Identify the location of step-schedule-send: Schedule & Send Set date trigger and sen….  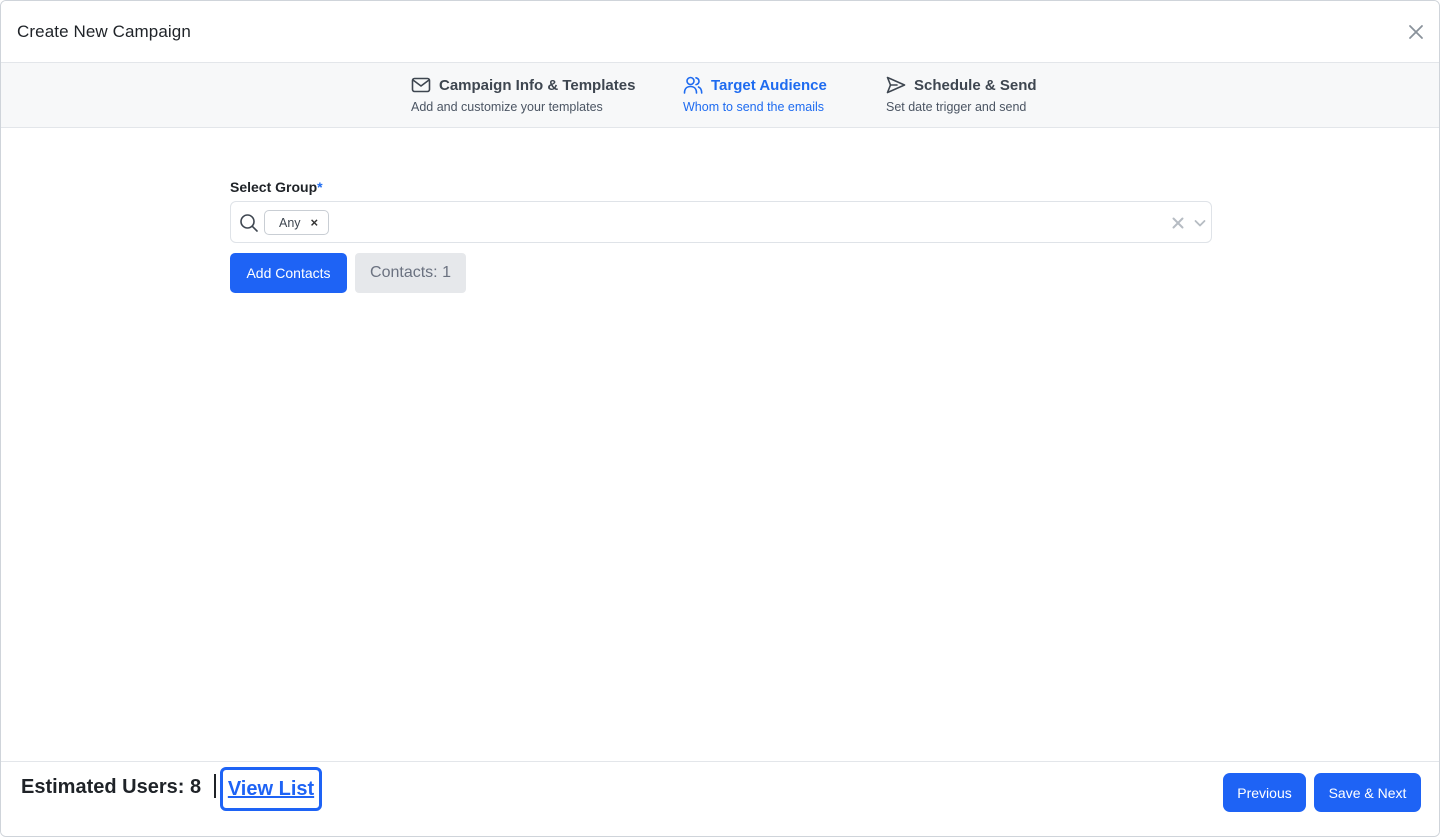
(961, 95).